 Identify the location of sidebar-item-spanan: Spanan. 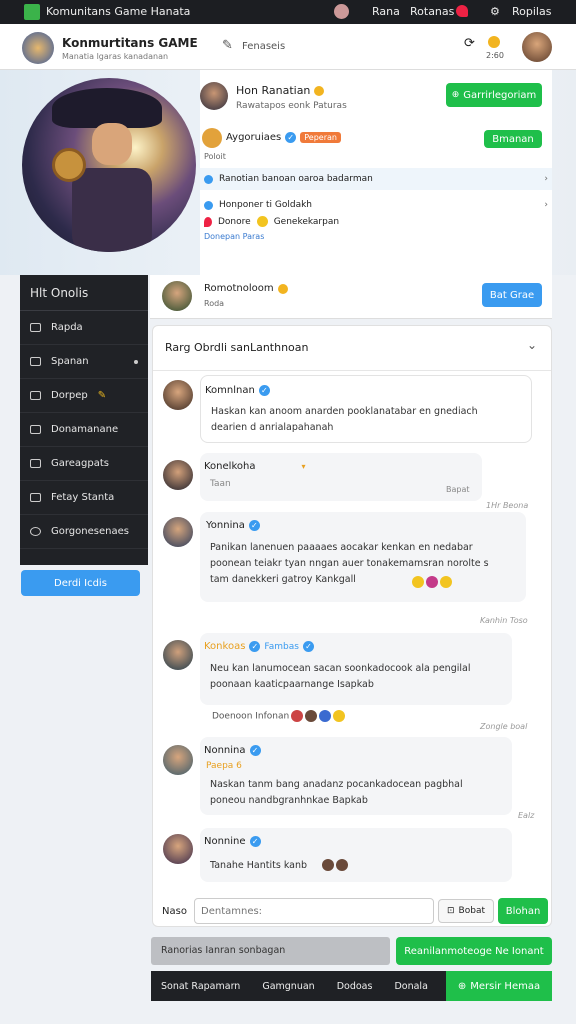
(84, 362).